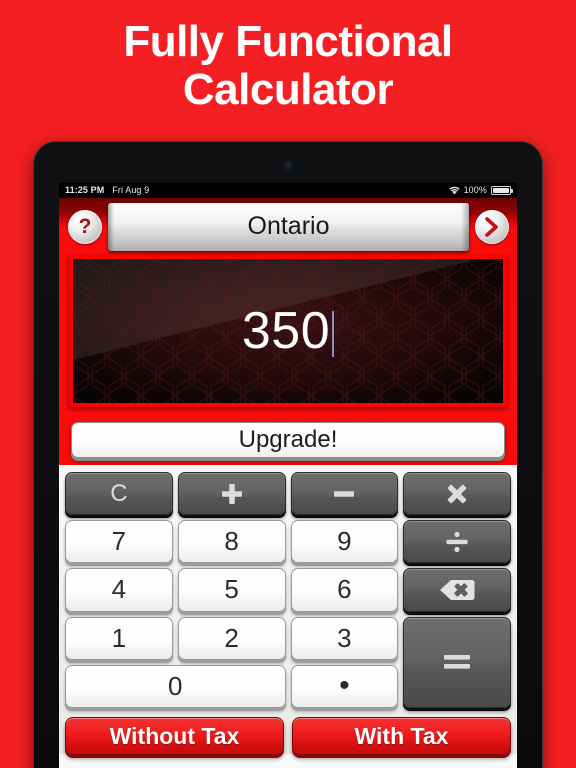 Image resolution: width=576 pixels, height=768 pixels. I want to click on key-plus, so click(231, 494).